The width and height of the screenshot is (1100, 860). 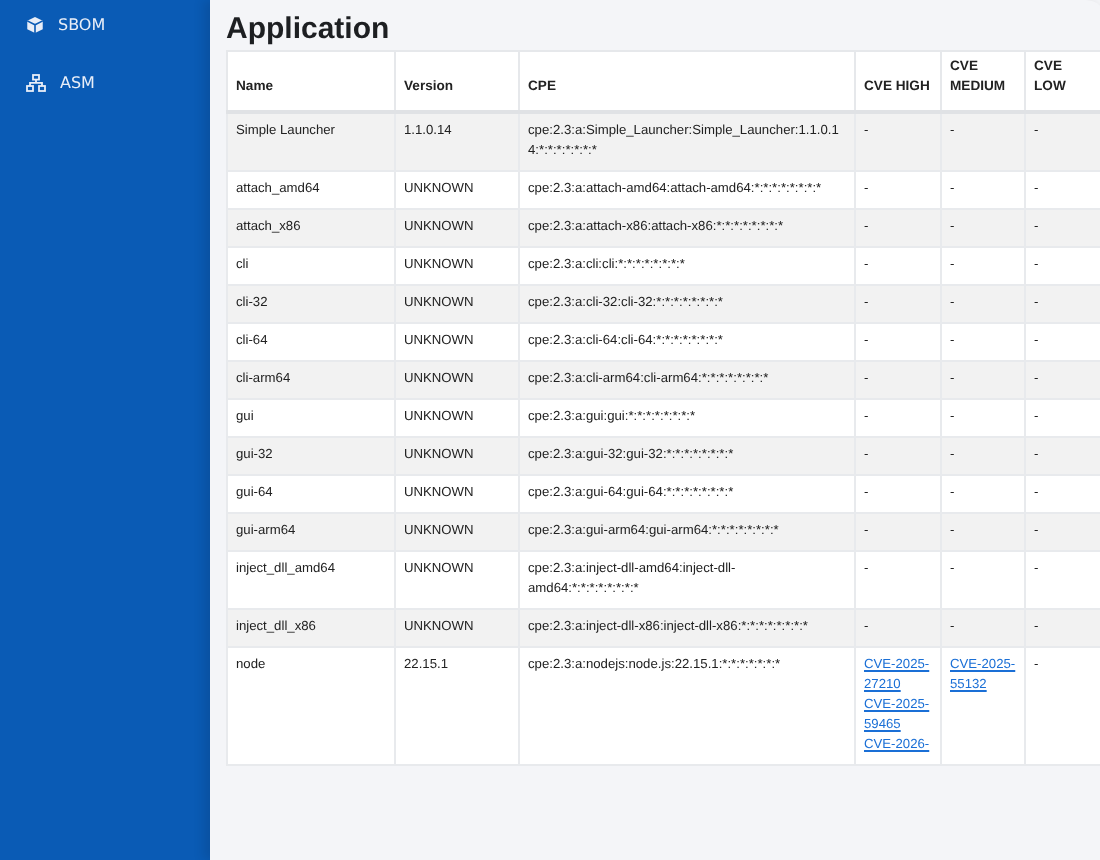 I want to click on sidebar-item: SBOM, so click(x=105, y=25).